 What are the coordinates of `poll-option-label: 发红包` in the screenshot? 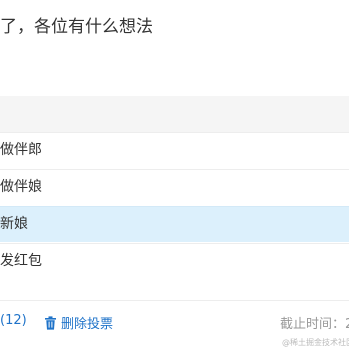 It's located at (21, 261).